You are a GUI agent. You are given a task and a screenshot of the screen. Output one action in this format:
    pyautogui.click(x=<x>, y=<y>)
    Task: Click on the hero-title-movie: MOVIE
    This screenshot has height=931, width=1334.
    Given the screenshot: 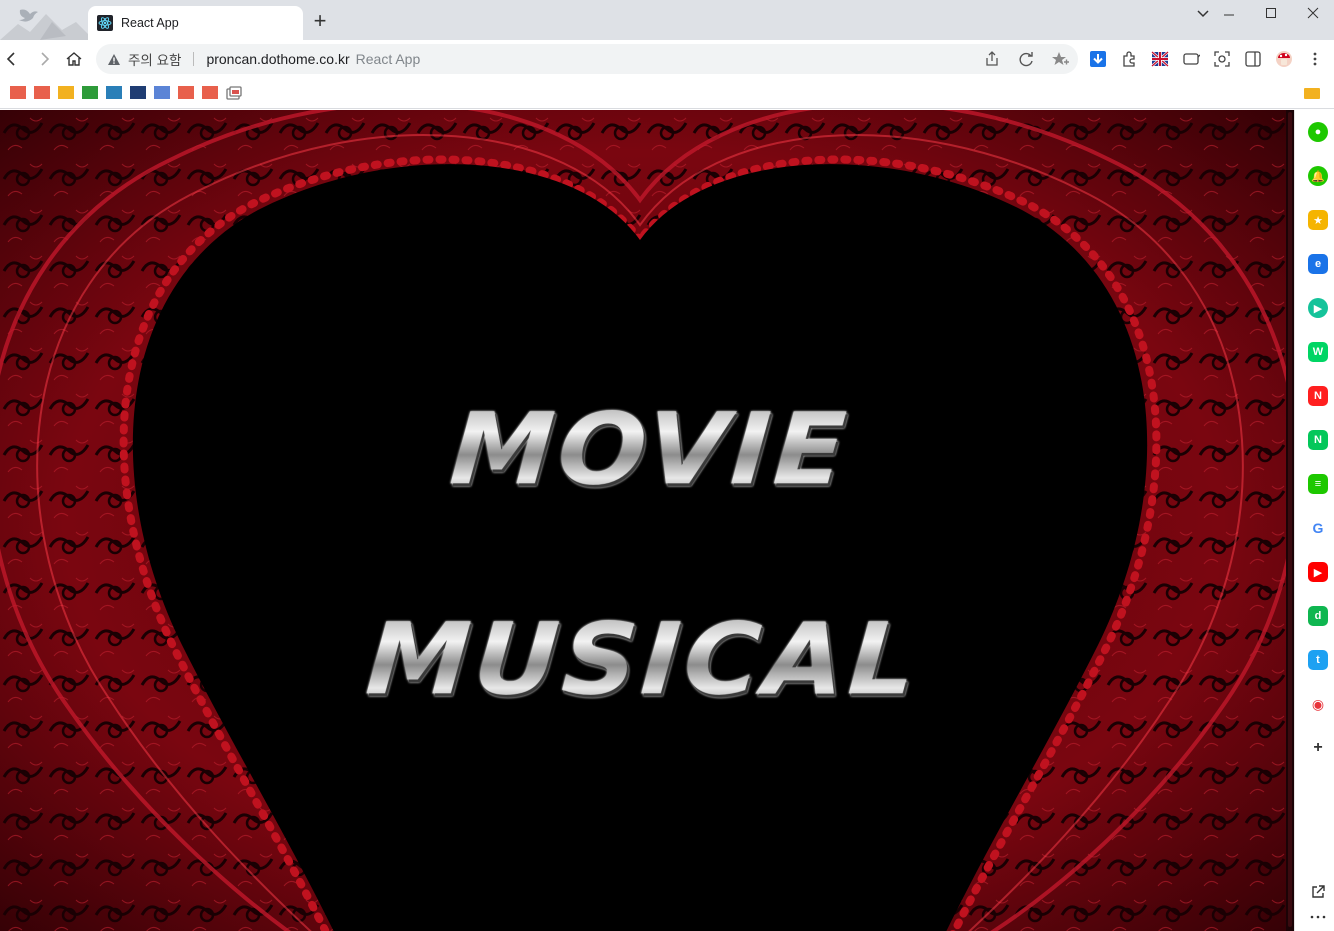 What is the action you would take?
    pyautogui.click(x=643, y=449)
    